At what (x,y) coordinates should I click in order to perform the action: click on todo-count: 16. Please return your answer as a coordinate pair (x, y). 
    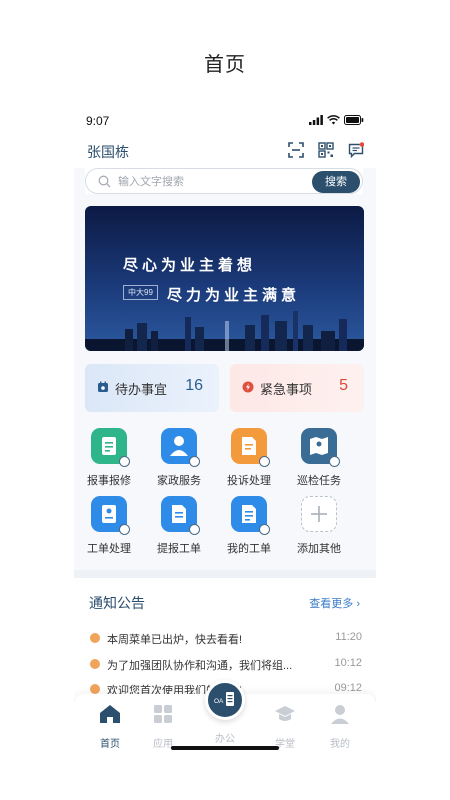
    Looking at the image, I should click on (194, 385).